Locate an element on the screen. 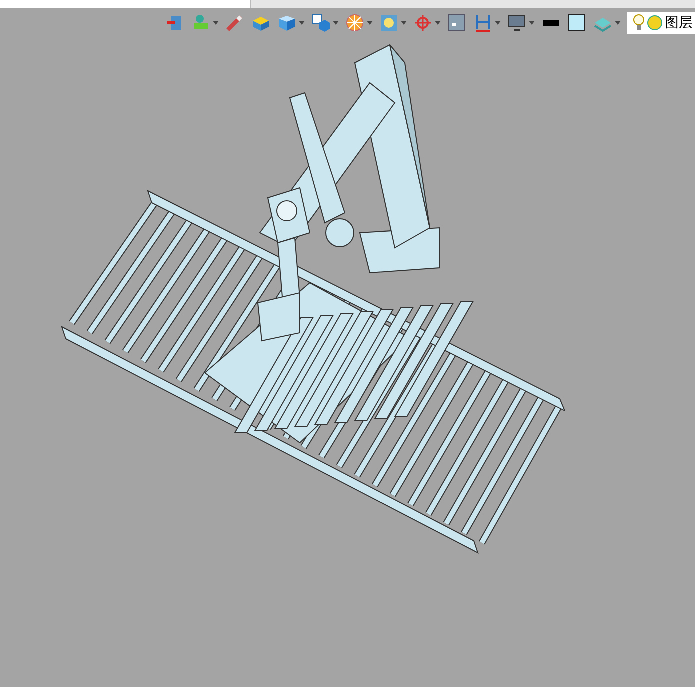 This screenshot has height=687, width=695. pencil-icon is located at coordinates (235, 23).